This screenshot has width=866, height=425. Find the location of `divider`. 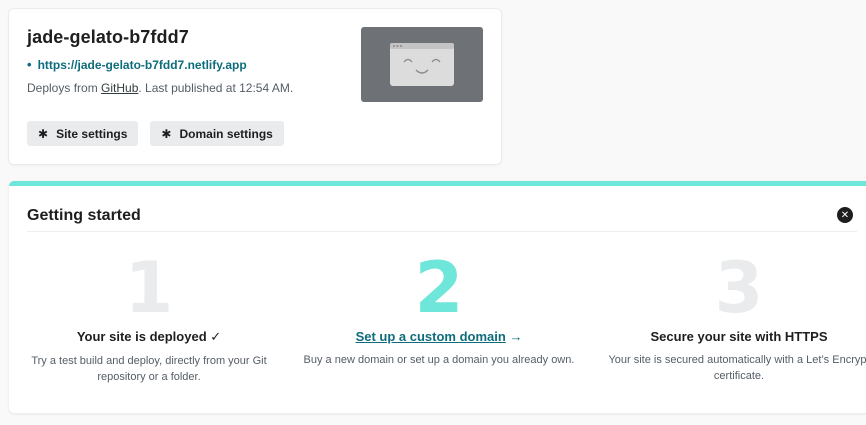

divider is located at coordinates (442, 231).